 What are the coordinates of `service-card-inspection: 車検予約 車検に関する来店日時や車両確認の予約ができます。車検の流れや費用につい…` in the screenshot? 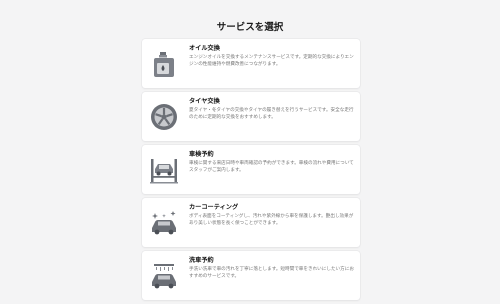 It's located at (251, 169).